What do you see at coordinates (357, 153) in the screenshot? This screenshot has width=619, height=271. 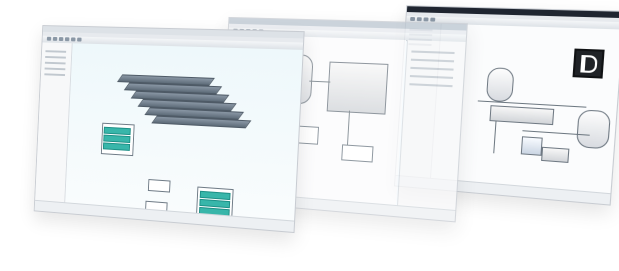 I see `info-box` at bounding box center [357, 153].